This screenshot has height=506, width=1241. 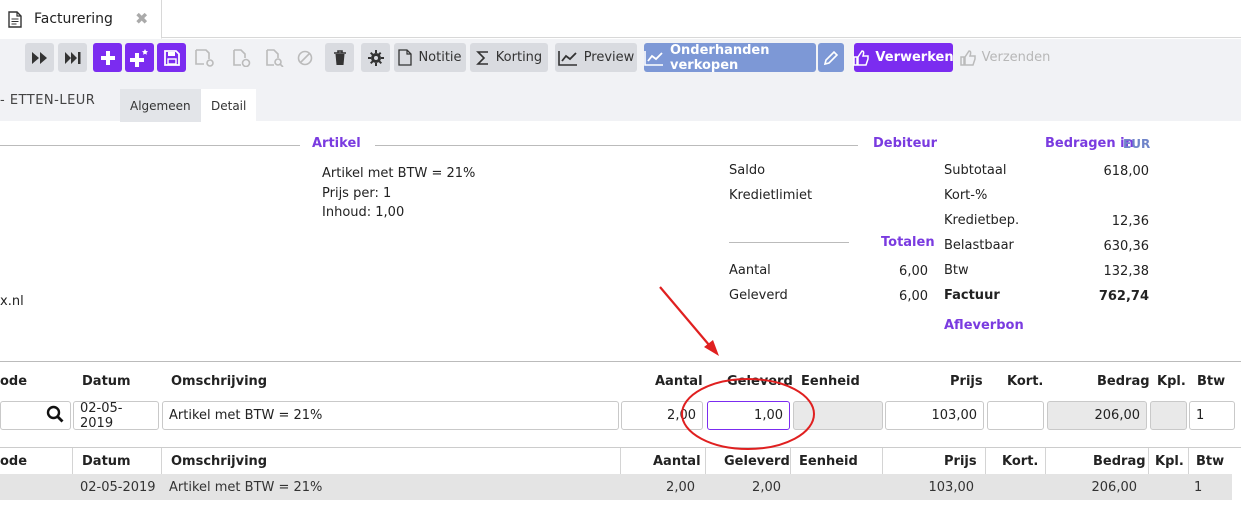 I want to click on debiteur-title: Debiteur, so click(x=905, y=143).